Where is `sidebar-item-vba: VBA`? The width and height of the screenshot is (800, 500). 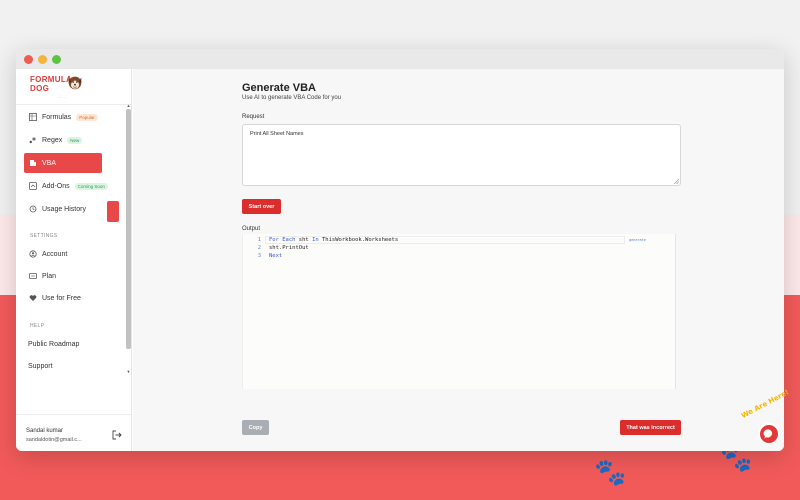 sidebar-item-vba: VBA is located at coordinates (63, 163).